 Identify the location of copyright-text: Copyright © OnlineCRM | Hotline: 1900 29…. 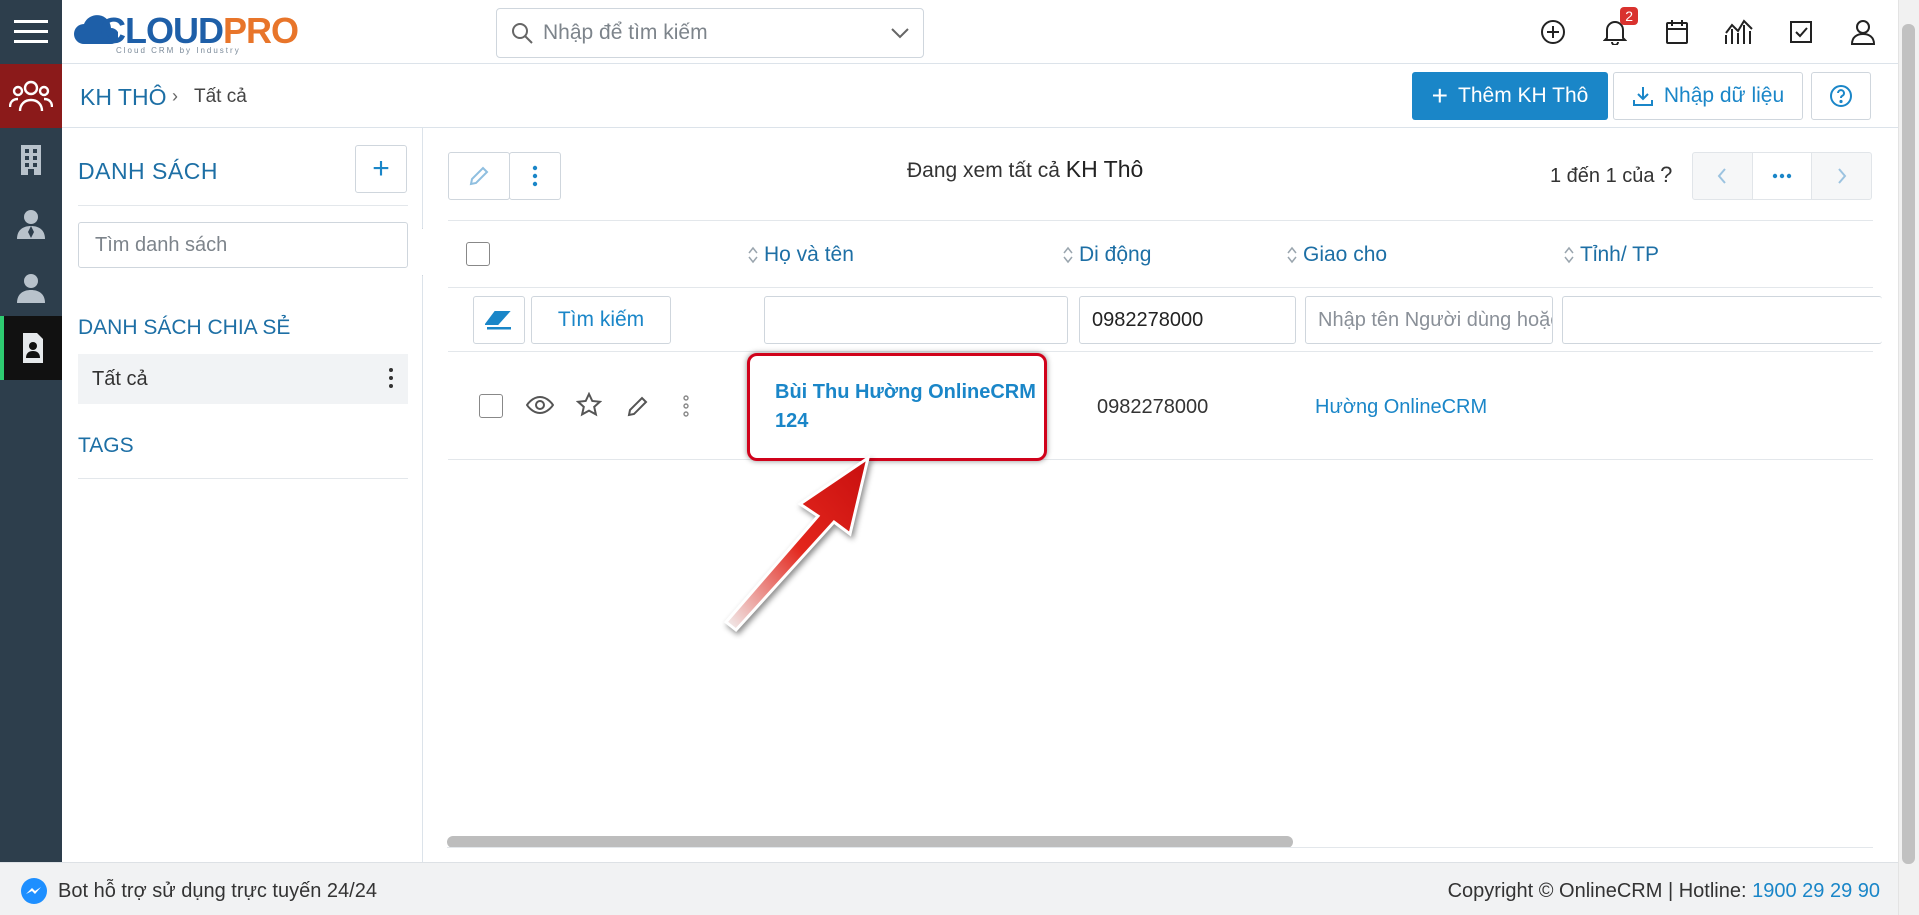
(1664, 891).